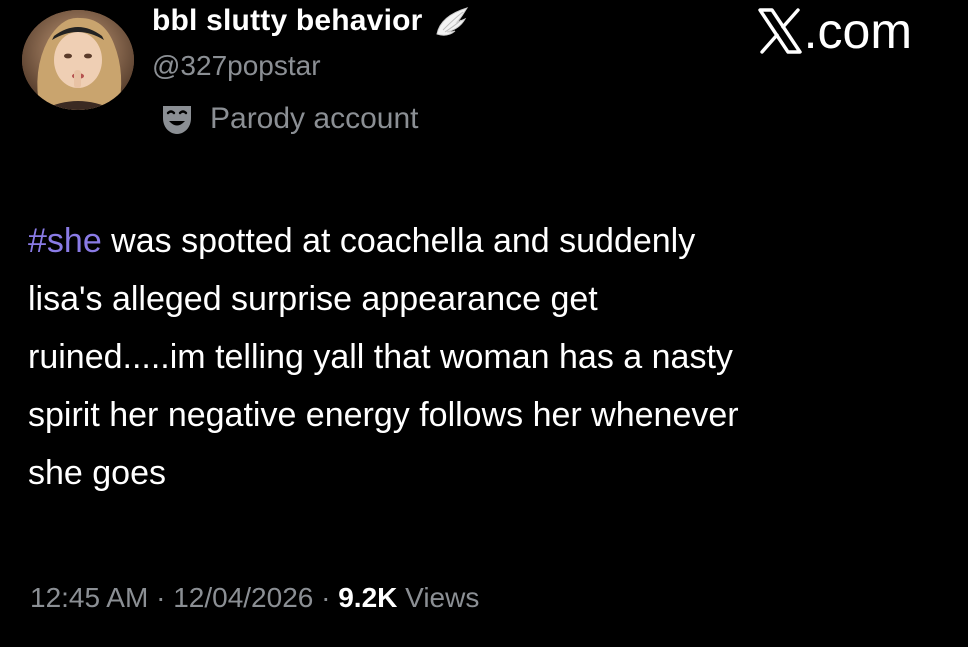  What do you see at coordinates (857, 31) in the screenshot?
I see `brand-domain-text: .com` at bounding box center [857, 31].